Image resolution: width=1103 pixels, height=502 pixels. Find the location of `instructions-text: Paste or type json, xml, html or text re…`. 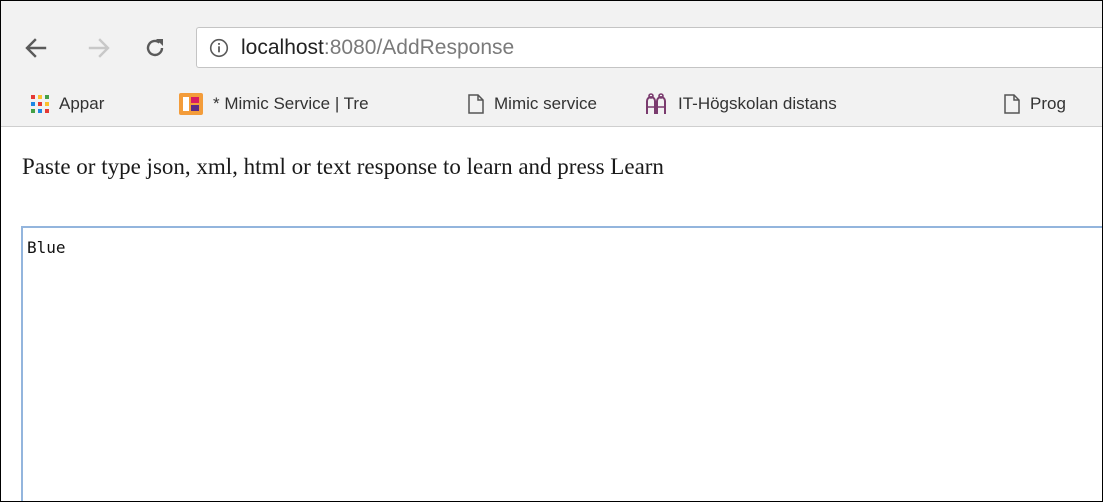

instructions-text: Paste or type json, xml, html or text re… is located at coordinates (343, 166).